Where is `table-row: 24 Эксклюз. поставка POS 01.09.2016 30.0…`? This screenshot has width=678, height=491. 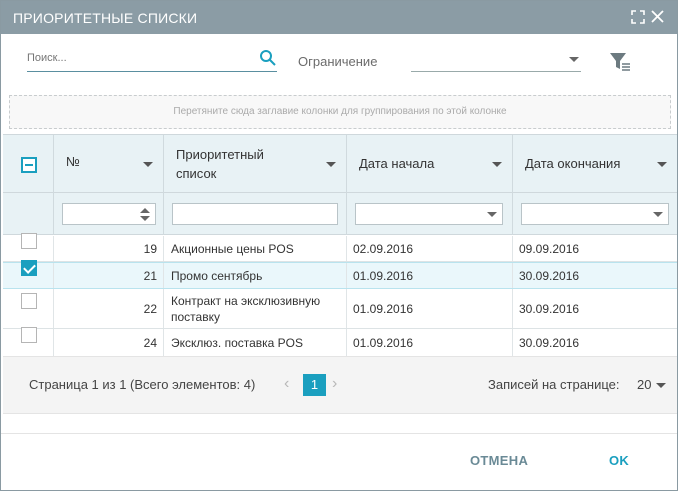
table-row: 24 Эксклюз. поставка POS 01.09.2016 30.0… is located at coordinates (340, 341).